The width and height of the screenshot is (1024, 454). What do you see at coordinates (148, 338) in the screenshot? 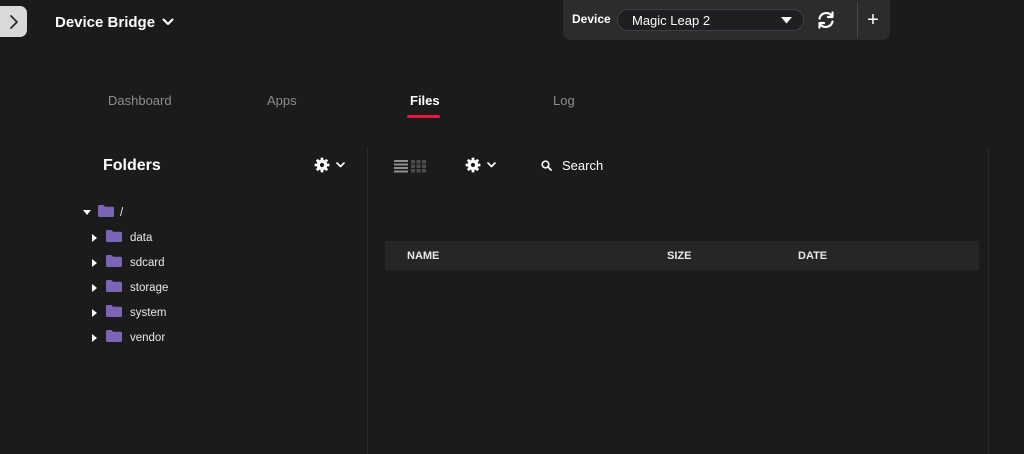
I see `tree-item-label: vendor` at bounding box center [148, 338].